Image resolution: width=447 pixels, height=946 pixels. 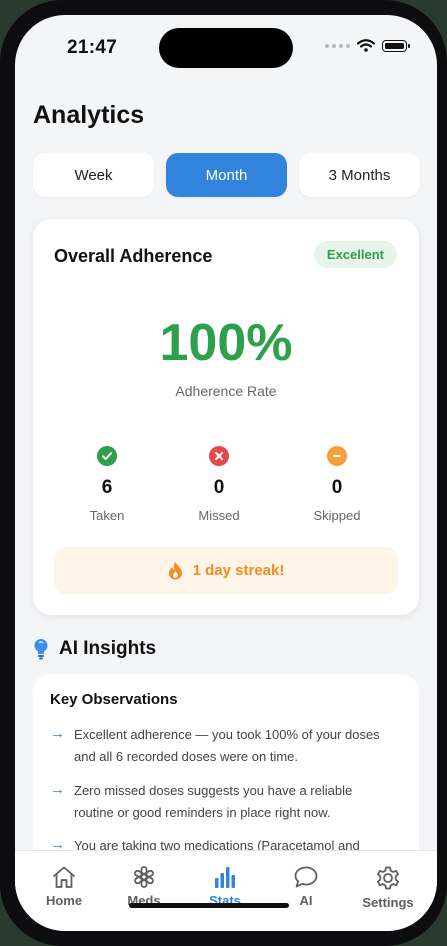 I want to click on wifi-icon, so click(x=366, y=45).